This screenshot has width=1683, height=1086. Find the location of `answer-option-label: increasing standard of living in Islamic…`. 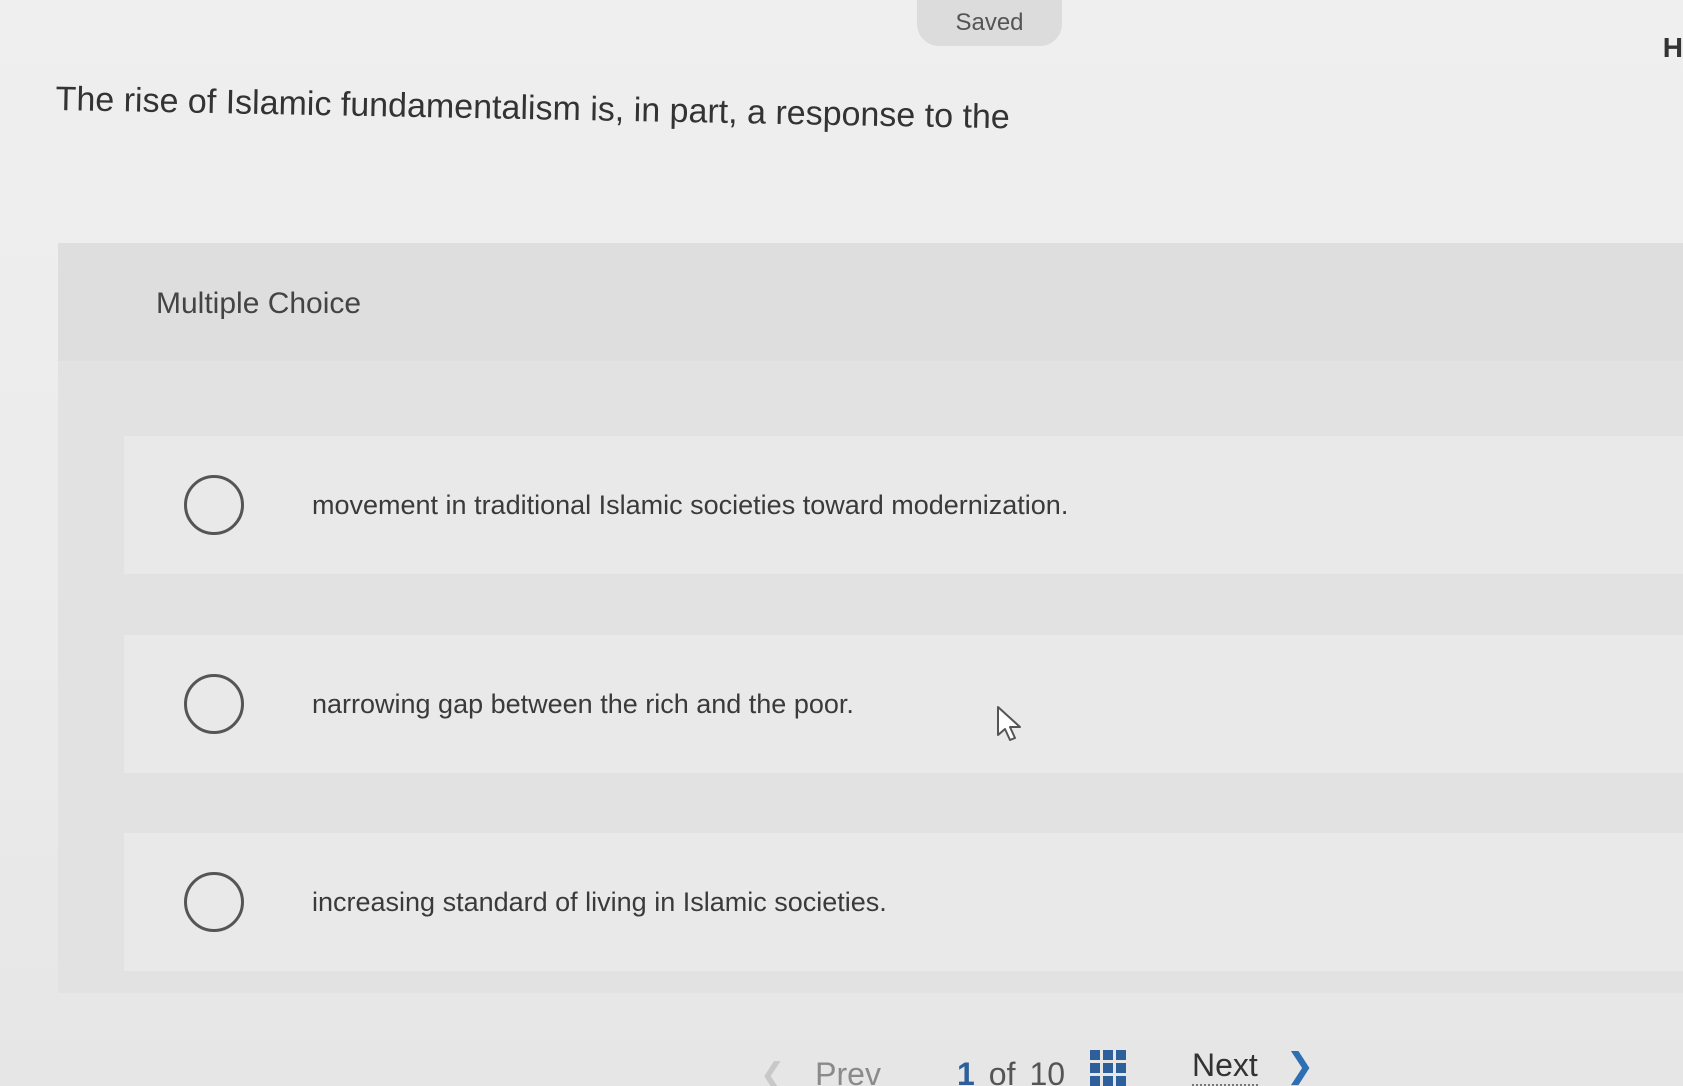

answer-option-label: increasing standard of living in Islamic… is located at coordinates (599, 901).